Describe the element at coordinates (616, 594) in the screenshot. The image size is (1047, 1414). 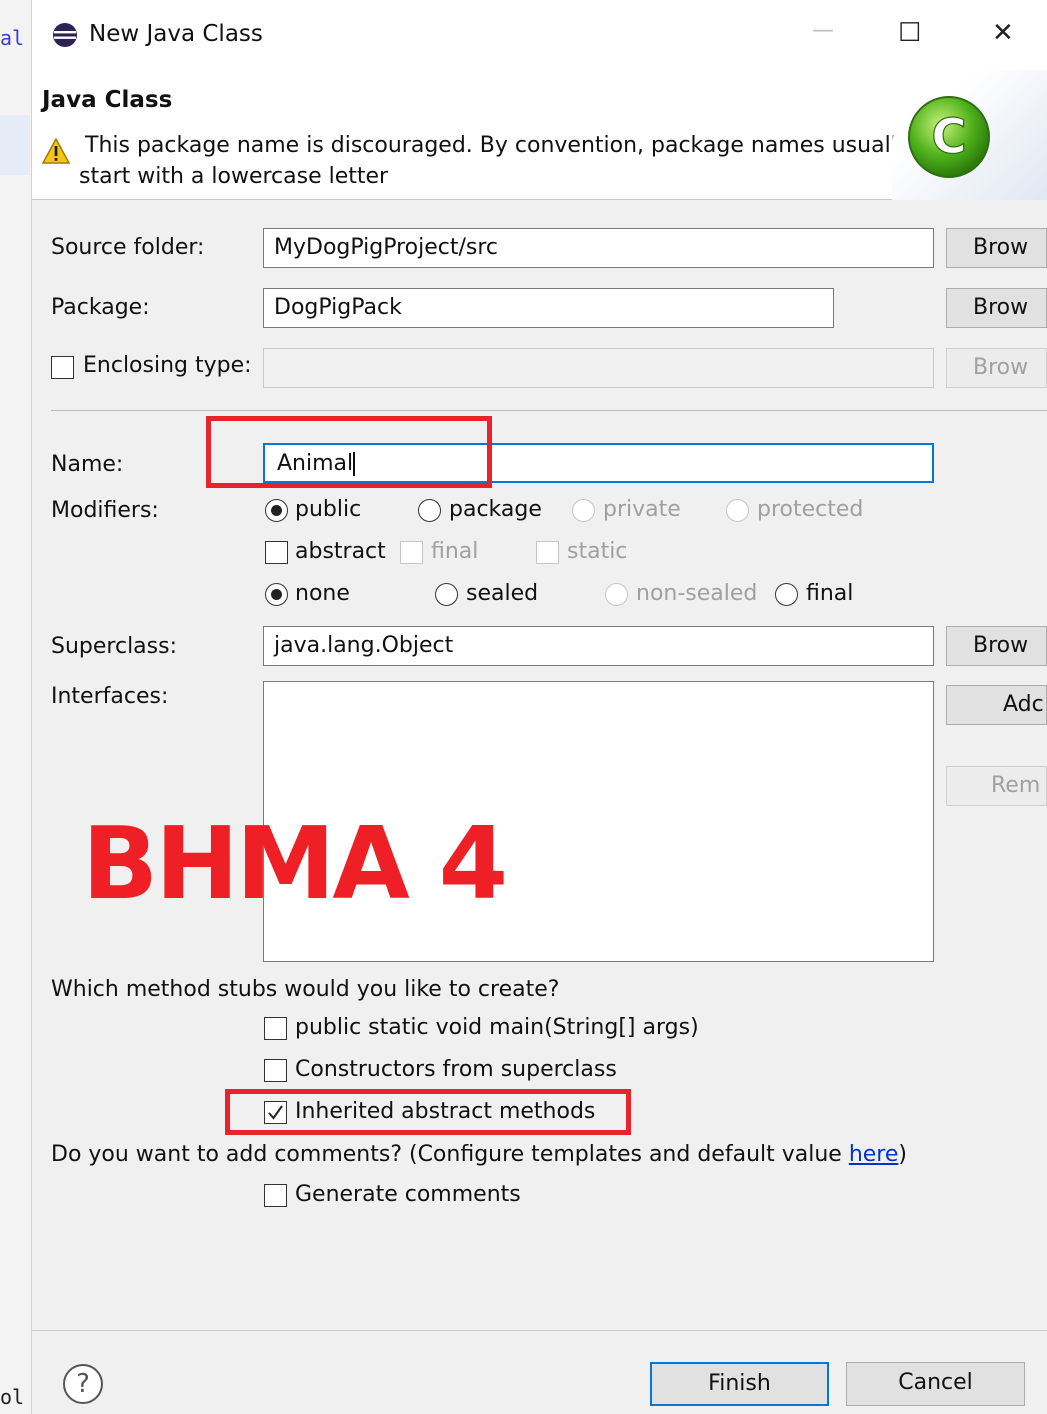
I see `kind-non-sealed-radio` at that location.